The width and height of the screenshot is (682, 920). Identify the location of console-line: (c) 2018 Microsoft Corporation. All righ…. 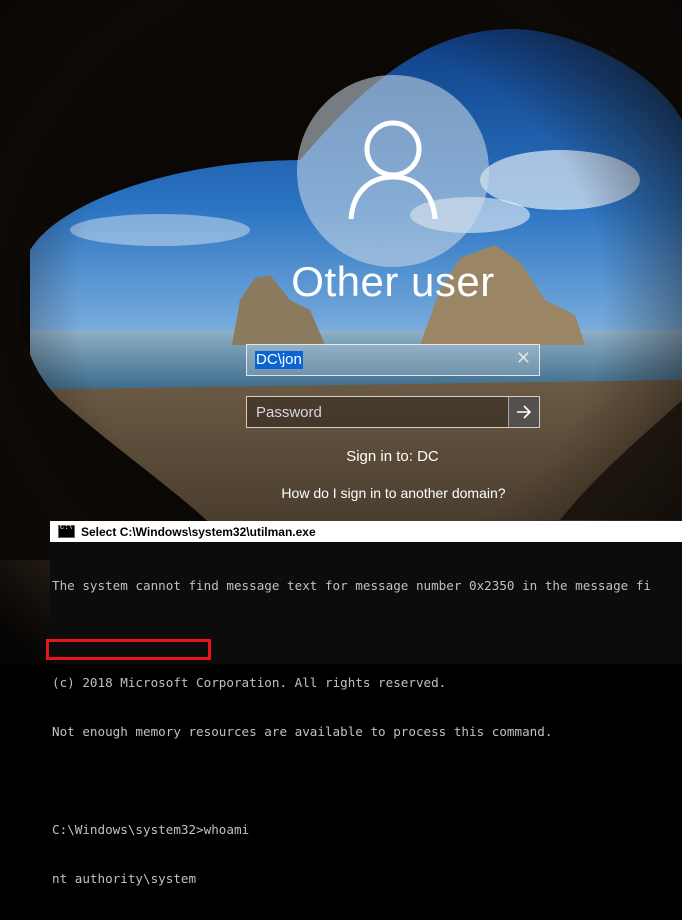
(249, 683).